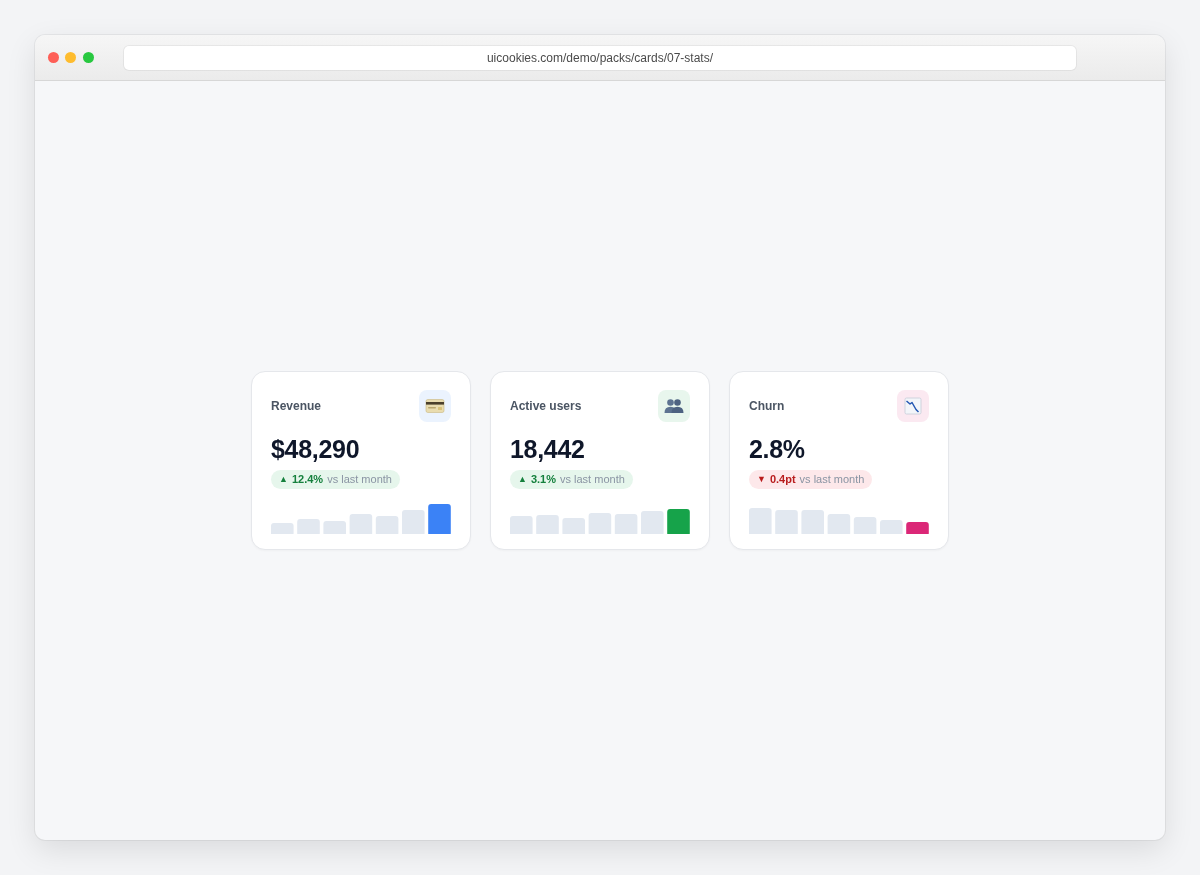 This screenshot has width=1200, height=875. What do you see at coordinates (600, 57) in the screenshot?
I see `address-bar: uicookies.com/demo/packs/cards/07-stats/` at bounding box center [600, 57].